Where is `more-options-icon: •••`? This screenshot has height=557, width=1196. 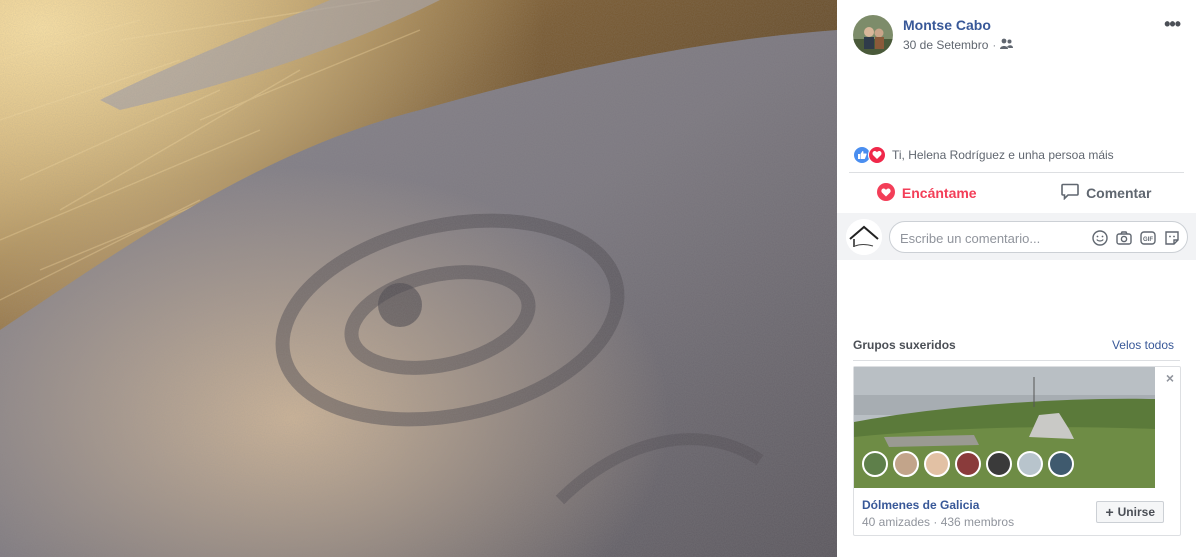
more-options-icon: ••• is located at coordinates (1172, 24).